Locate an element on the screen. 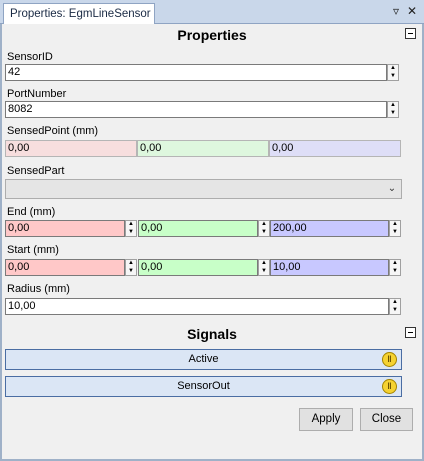 The height and width of the screenshot is (461, 424). tab-title: Properties: EgmLineSensor is located at coordinates (80, 14).